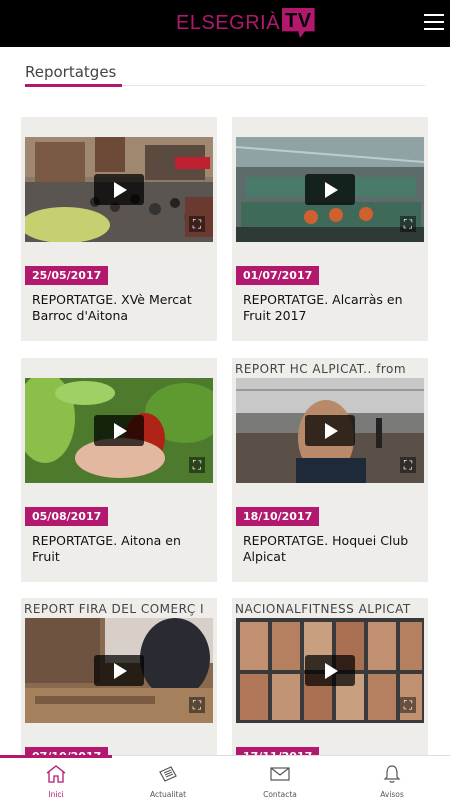 This screenshot has height=800, width=450. I want to click on logo-tv: TV, so click(298, 23).